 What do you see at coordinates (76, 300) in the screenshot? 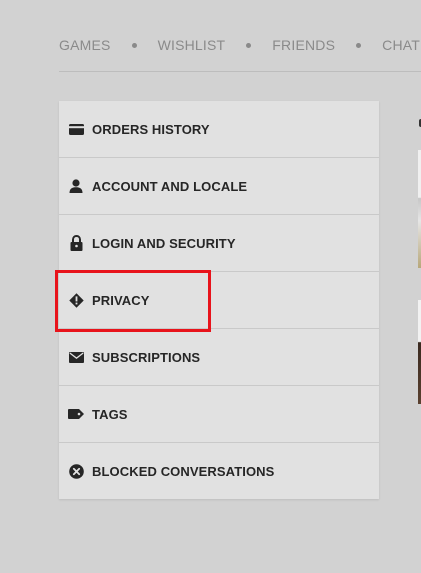
I see `privacy-shield-icon` at bounding box center [76, 300].